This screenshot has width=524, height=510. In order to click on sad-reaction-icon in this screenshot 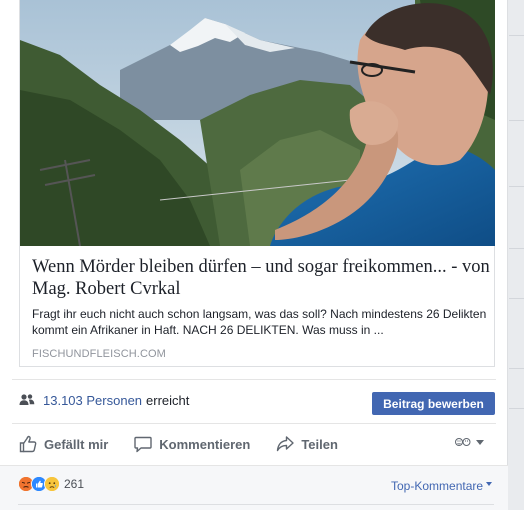, I will do `click(52, 484)`.